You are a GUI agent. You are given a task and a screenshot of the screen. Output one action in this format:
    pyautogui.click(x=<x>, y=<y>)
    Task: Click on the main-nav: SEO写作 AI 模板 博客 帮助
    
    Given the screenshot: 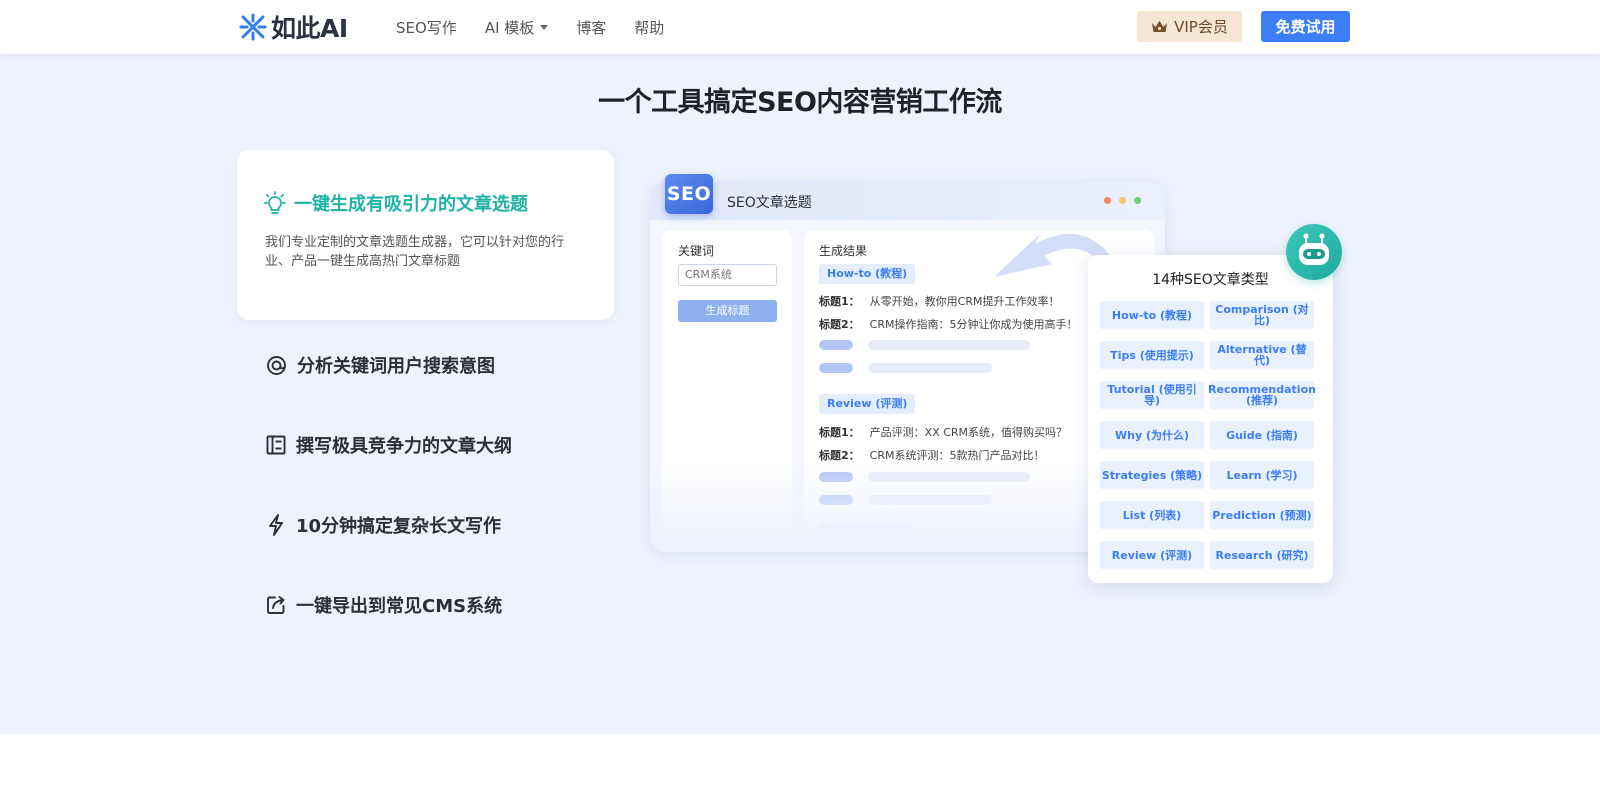 What is the action you would take?
    pyautogui.click(x=544, y=27)
    